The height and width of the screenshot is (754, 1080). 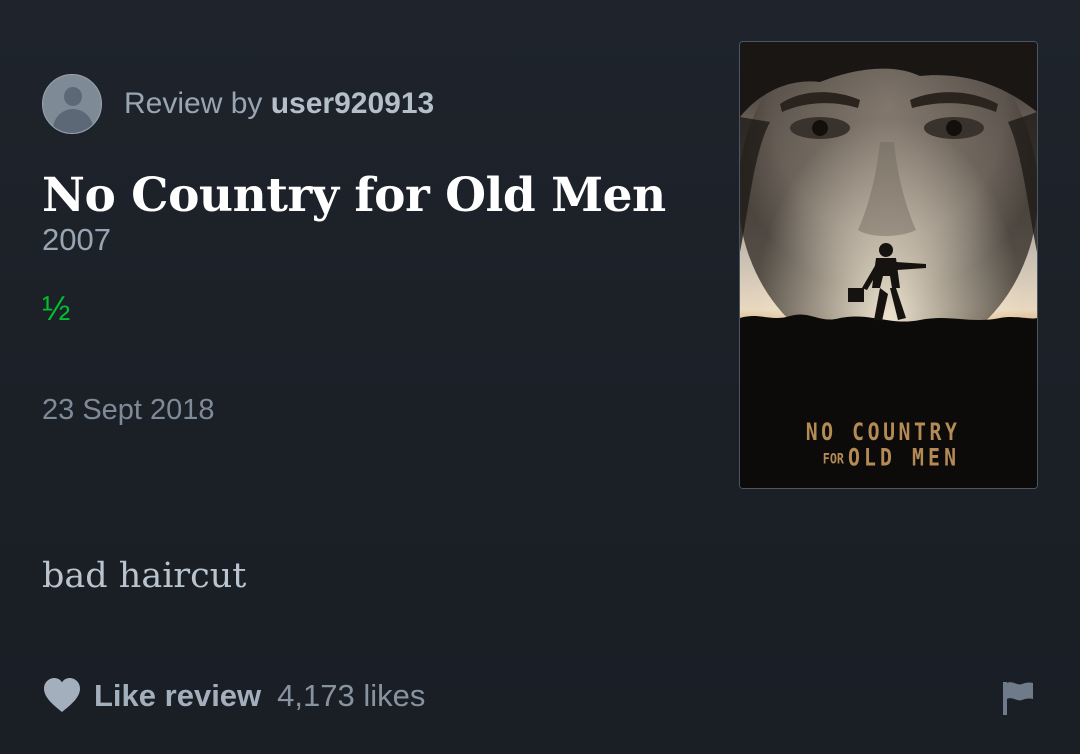 I want to click on flag-icon, so click(x=1018, y=698).